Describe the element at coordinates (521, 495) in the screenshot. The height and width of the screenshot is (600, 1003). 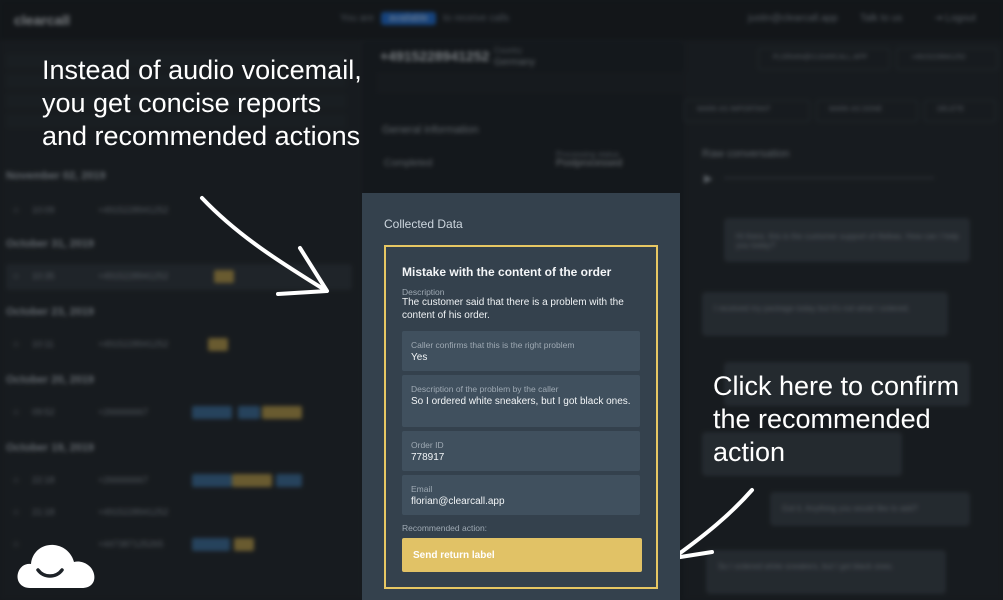
I see `field-email: Email florian@clearcall.app` at that location.